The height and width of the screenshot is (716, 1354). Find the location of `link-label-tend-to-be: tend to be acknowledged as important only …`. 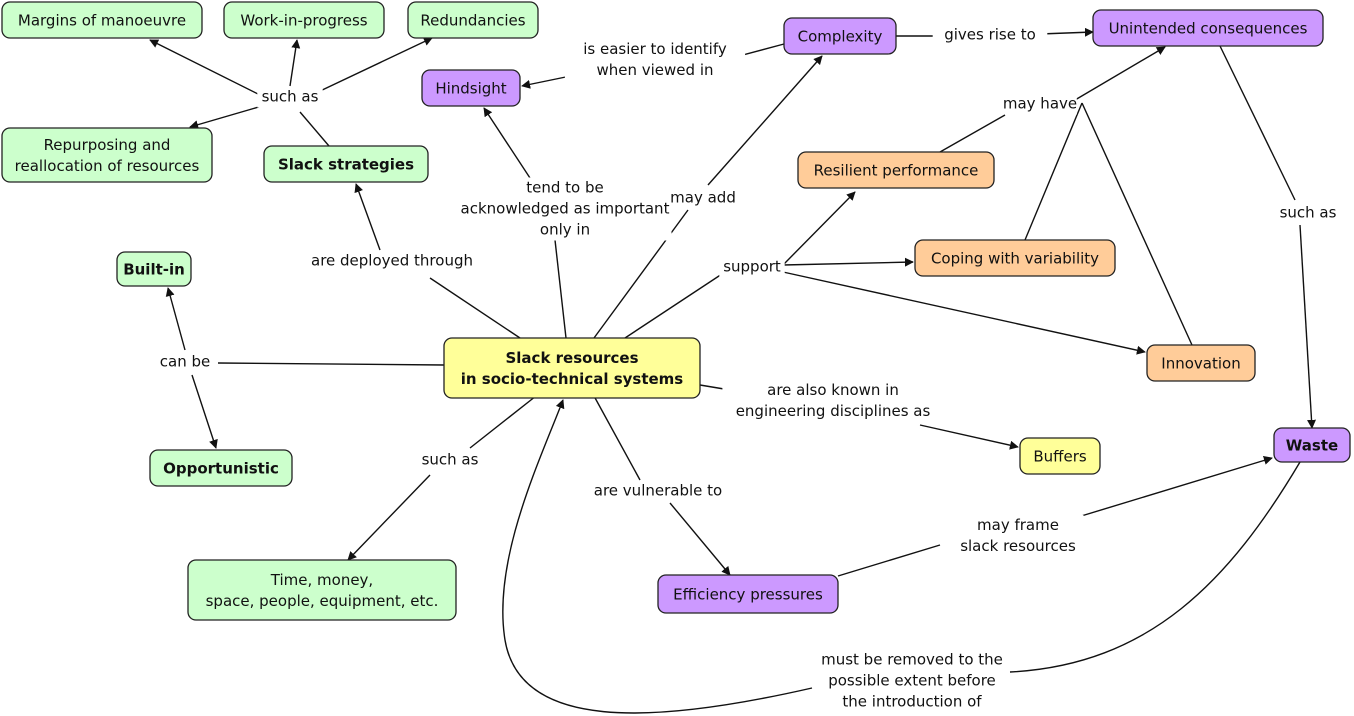

link-label-tend-to-be: tend to be acknowledged as important only … is located at coordinates (565, 209).